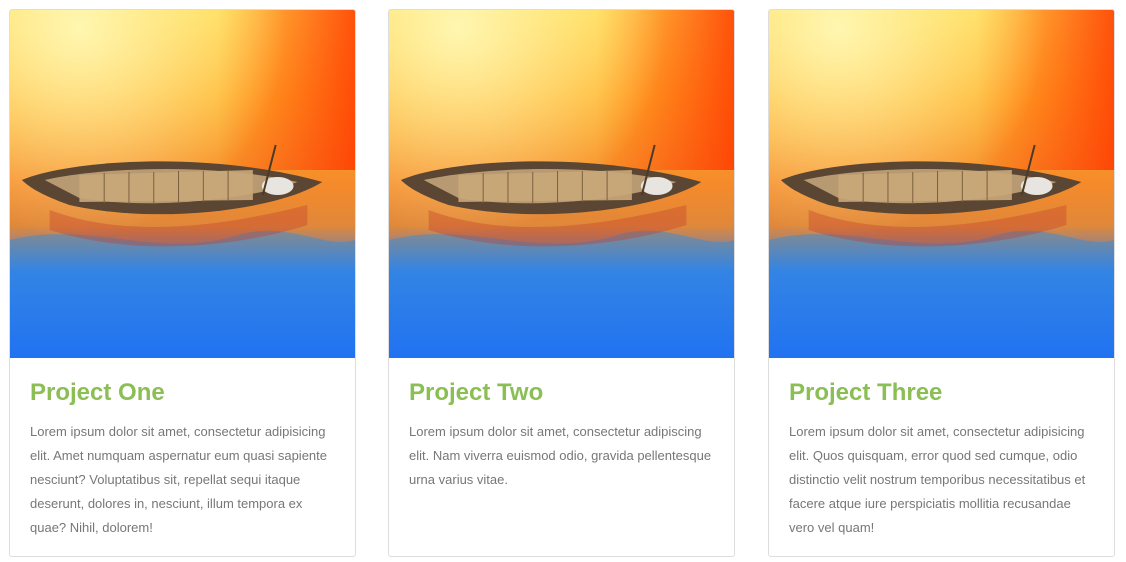 Image resolution: width=1126 pixels, height=562 pixels. I want to click on project-title: Project Three, so click(941, 393).